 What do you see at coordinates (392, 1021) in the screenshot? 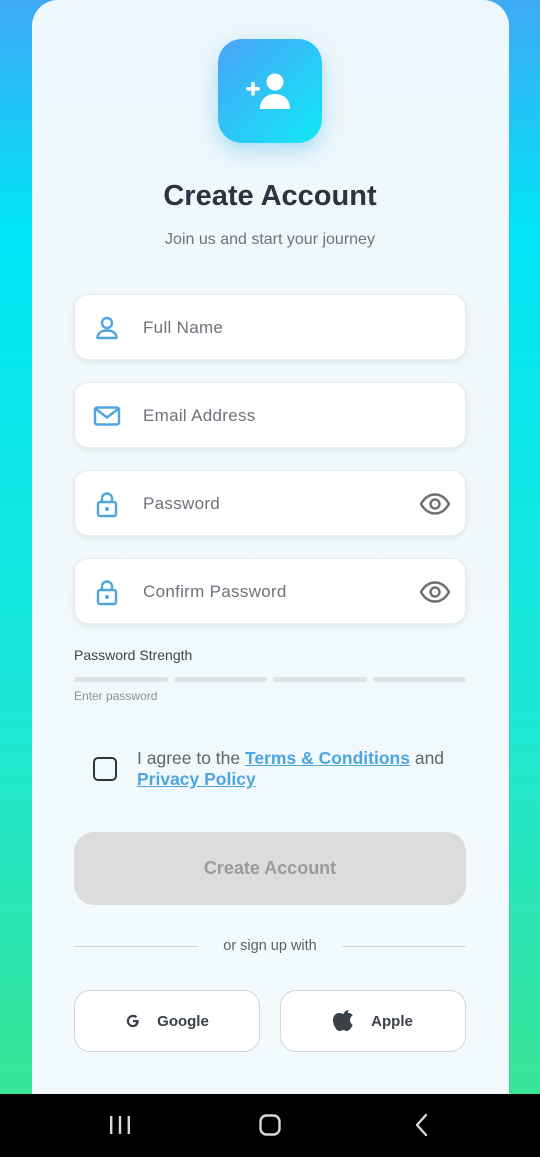
I see `apple-label: Apple` at bounding box center [392, 1021].